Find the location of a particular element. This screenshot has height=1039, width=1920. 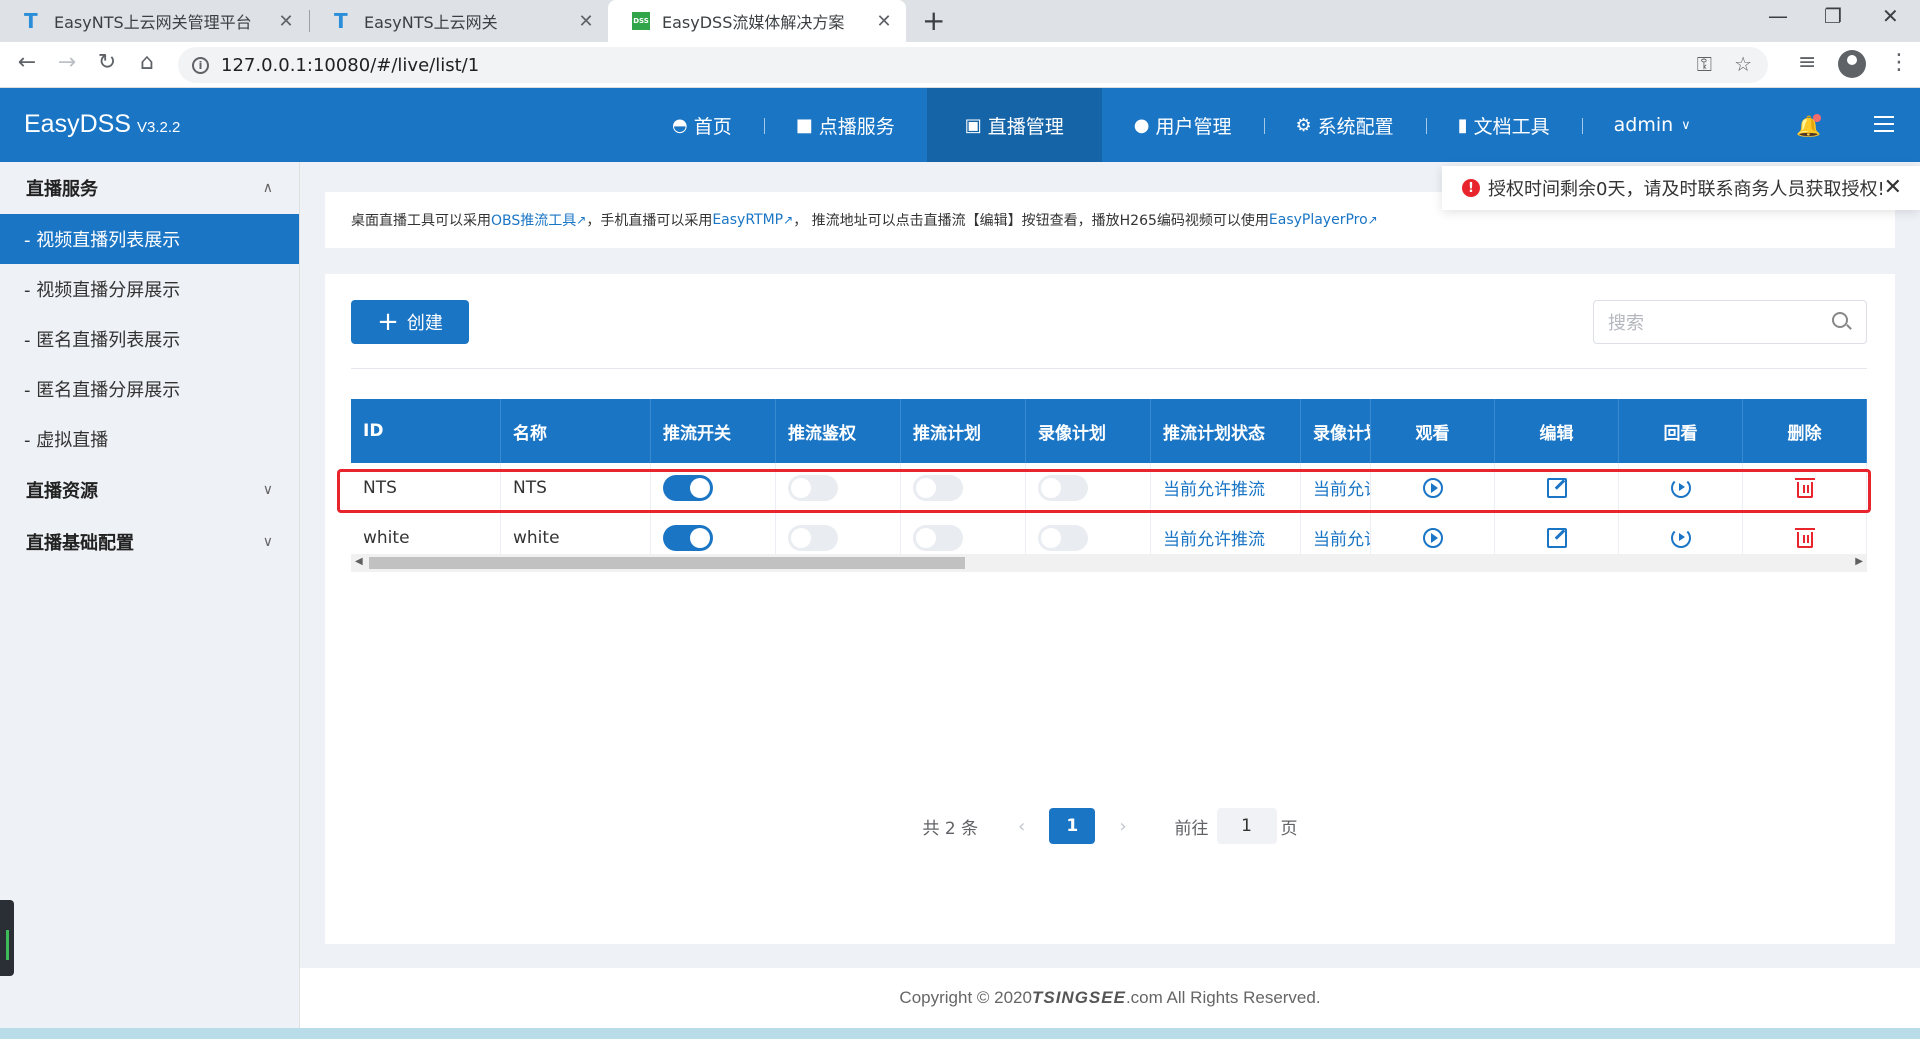

easydss-favicon-icon: DSS is located at coordinates (641, 21).